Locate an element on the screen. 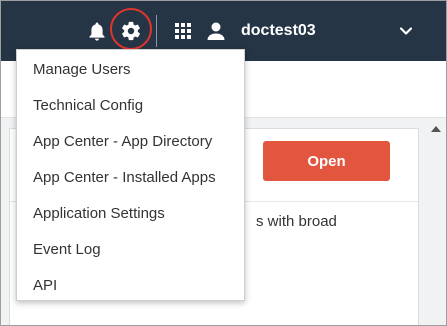 The height and width of the screenshot is (326, 447). menu-item-api: API is located at coordinates (130, 286).